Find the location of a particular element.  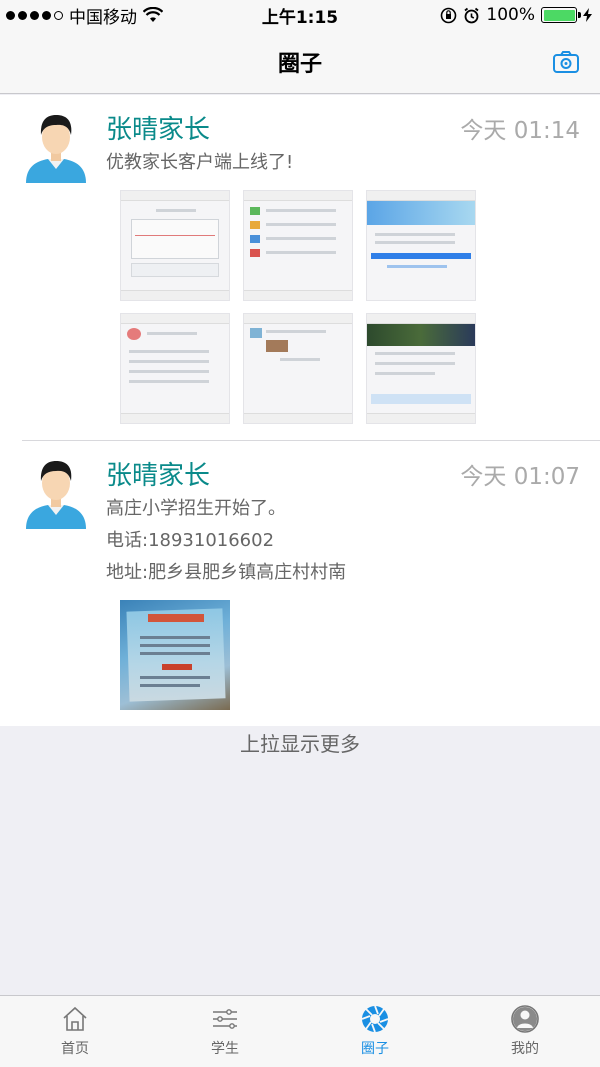

tab-label: 学生 is located at coordinates (225, 1049).